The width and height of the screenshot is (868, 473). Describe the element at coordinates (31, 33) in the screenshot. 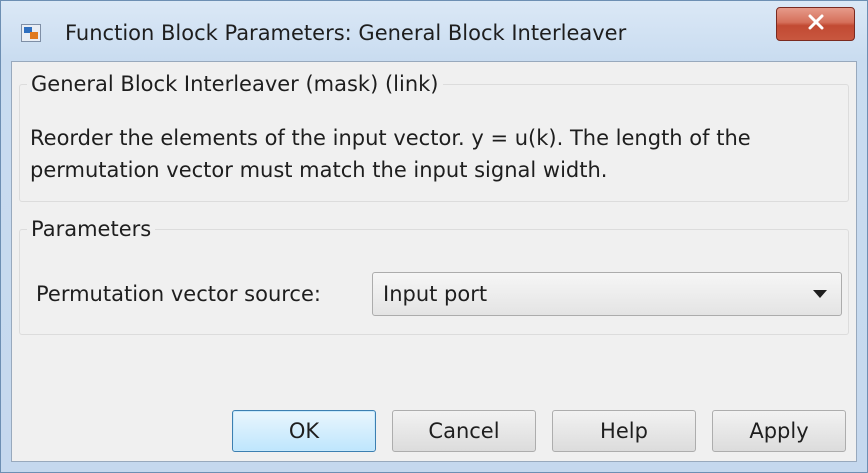

I see `simulink-block-icon` at that location.